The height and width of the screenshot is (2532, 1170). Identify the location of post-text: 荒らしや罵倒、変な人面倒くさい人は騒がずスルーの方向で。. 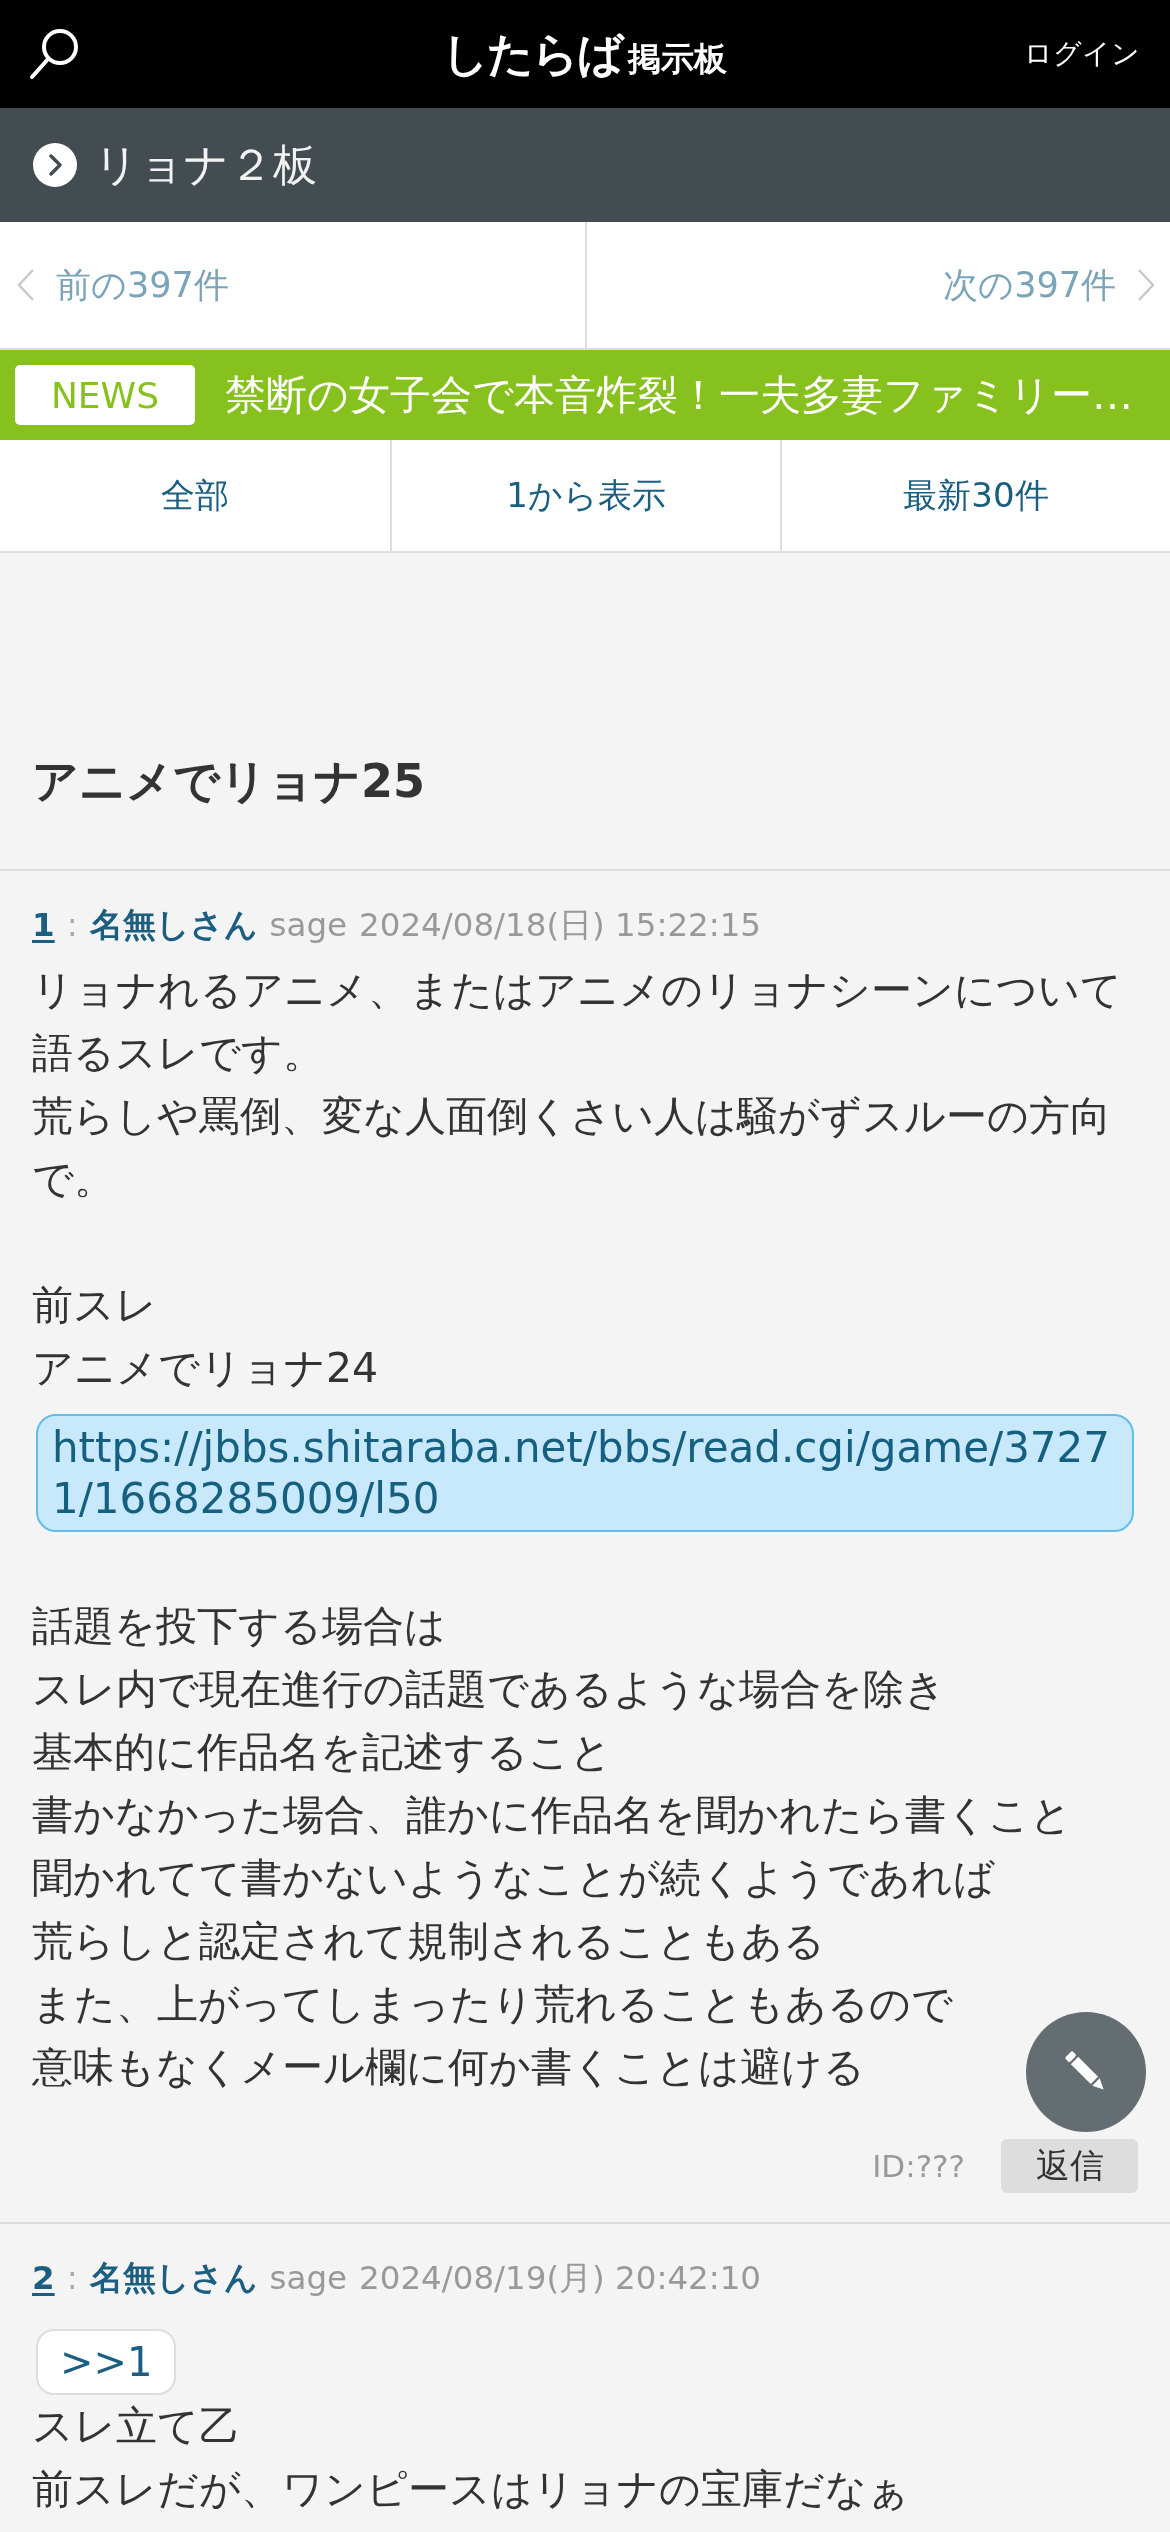
(572, 1148).